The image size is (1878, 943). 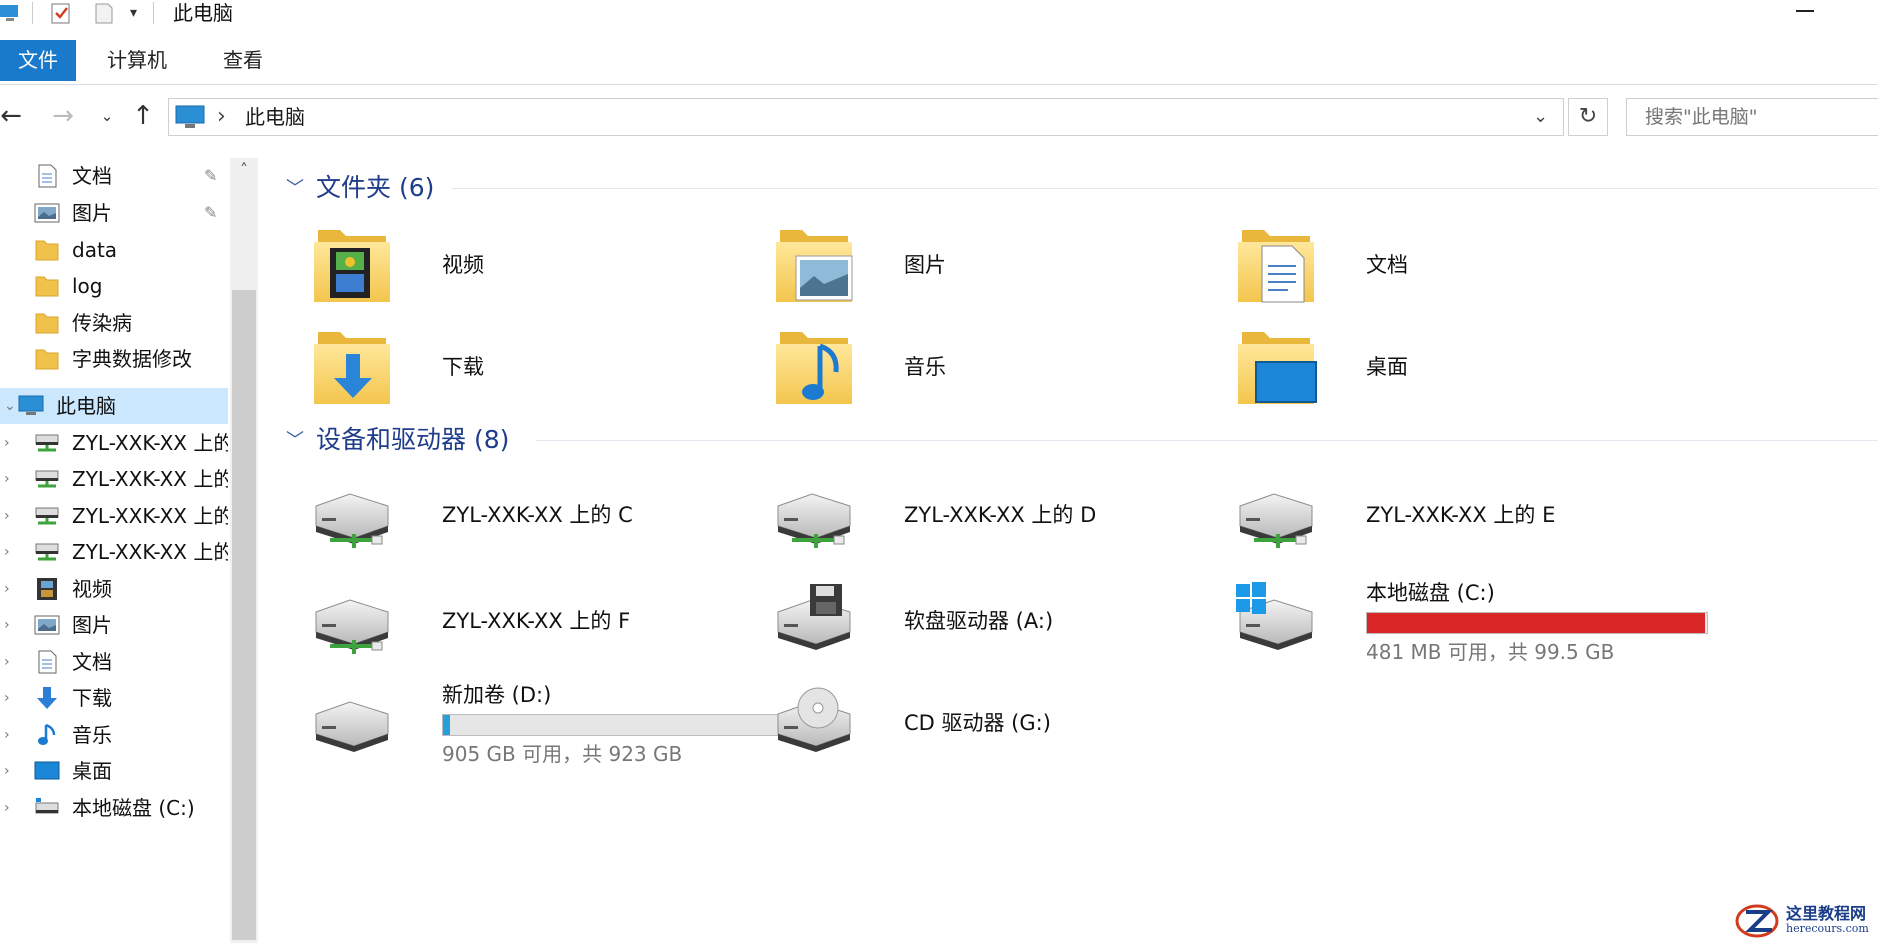 I want to click on drive-space-text: 481 MB 可用，共 99.5 GB, so click(x=1490, y=652).